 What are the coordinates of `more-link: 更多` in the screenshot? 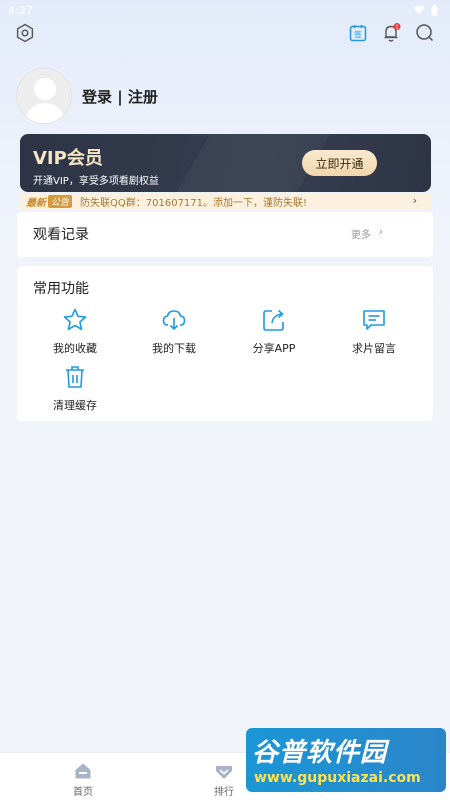 It's located at (361, 233).